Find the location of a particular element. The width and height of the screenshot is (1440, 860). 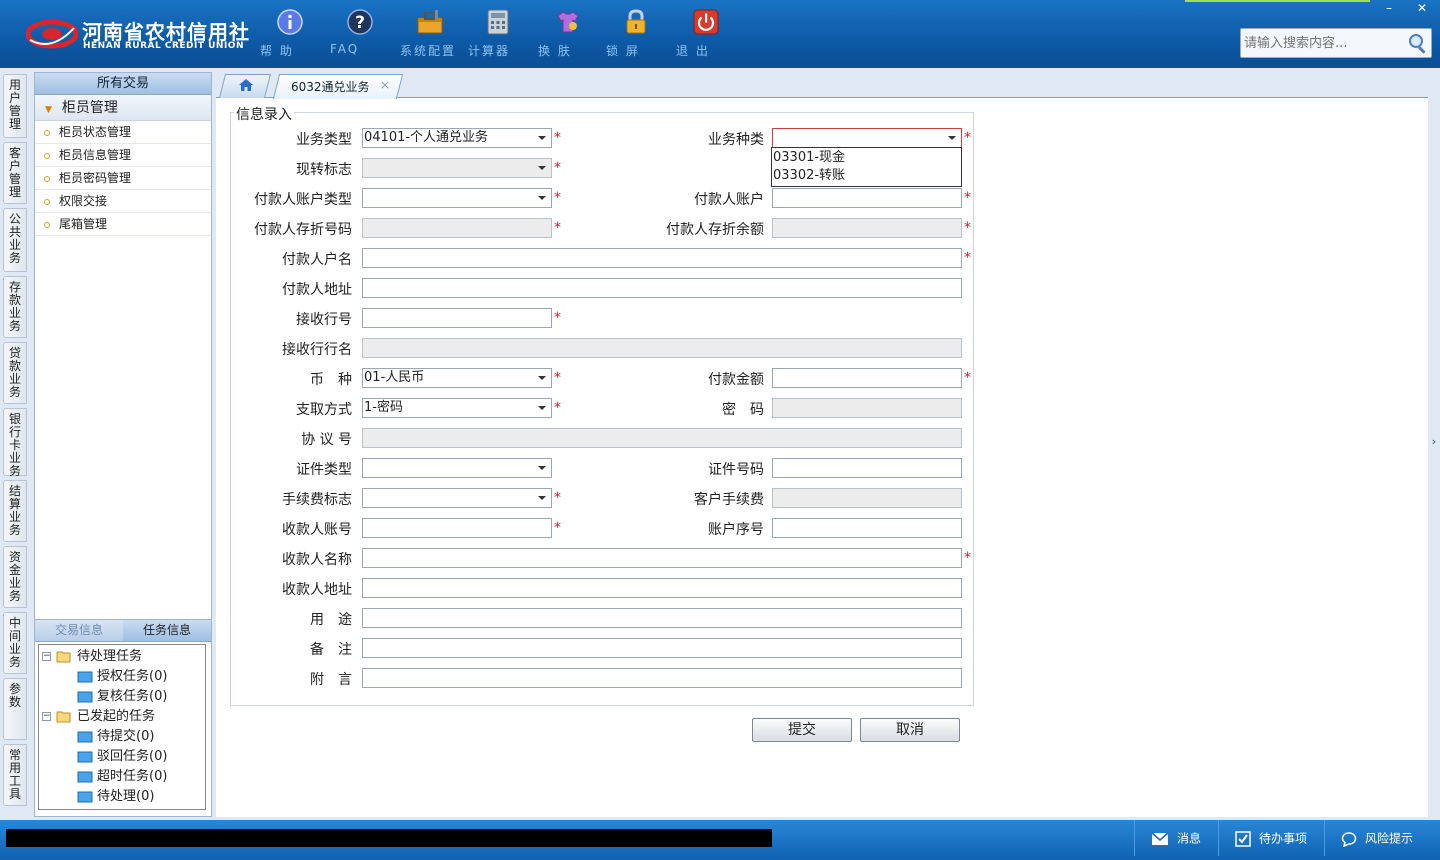

payer-addr-input is located at coordinates (662, 288).